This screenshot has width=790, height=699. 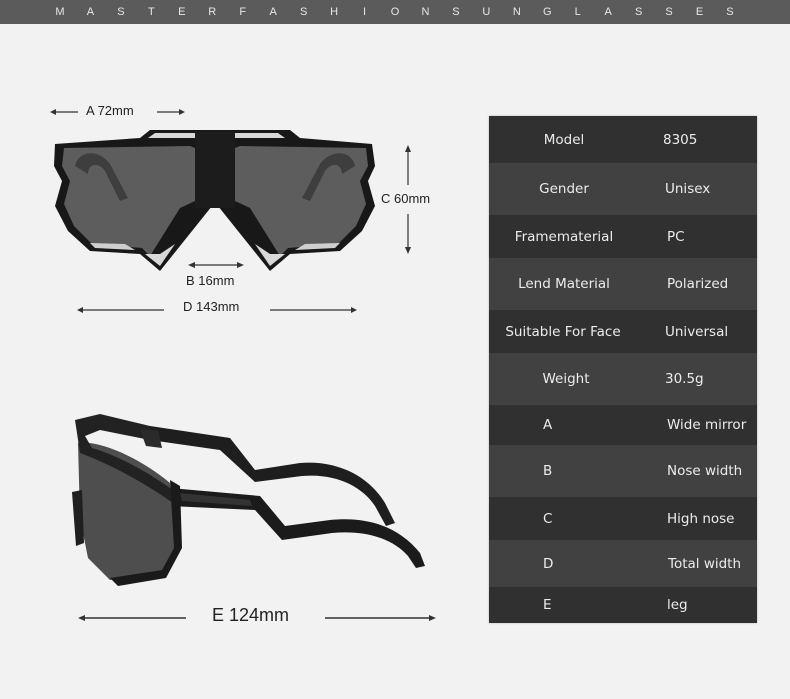 What do you see at coordinates (564, 236) in the screenshot?
I see `spec-key: Framematerial` at bounding box center [564, 236].